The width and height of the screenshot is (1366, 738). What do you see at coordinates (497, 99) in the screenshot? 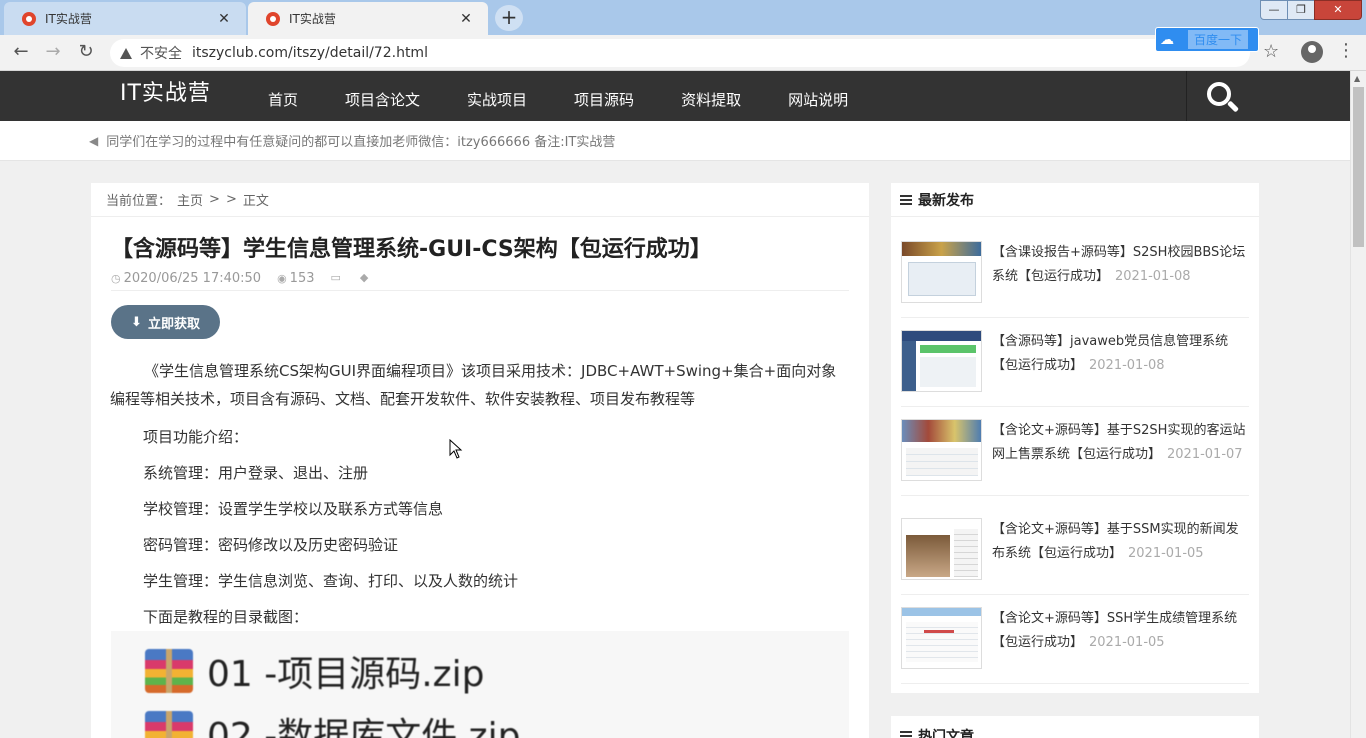
I see `nav-item-practical-projects: 实战项目` at bounding box center [497, 99].